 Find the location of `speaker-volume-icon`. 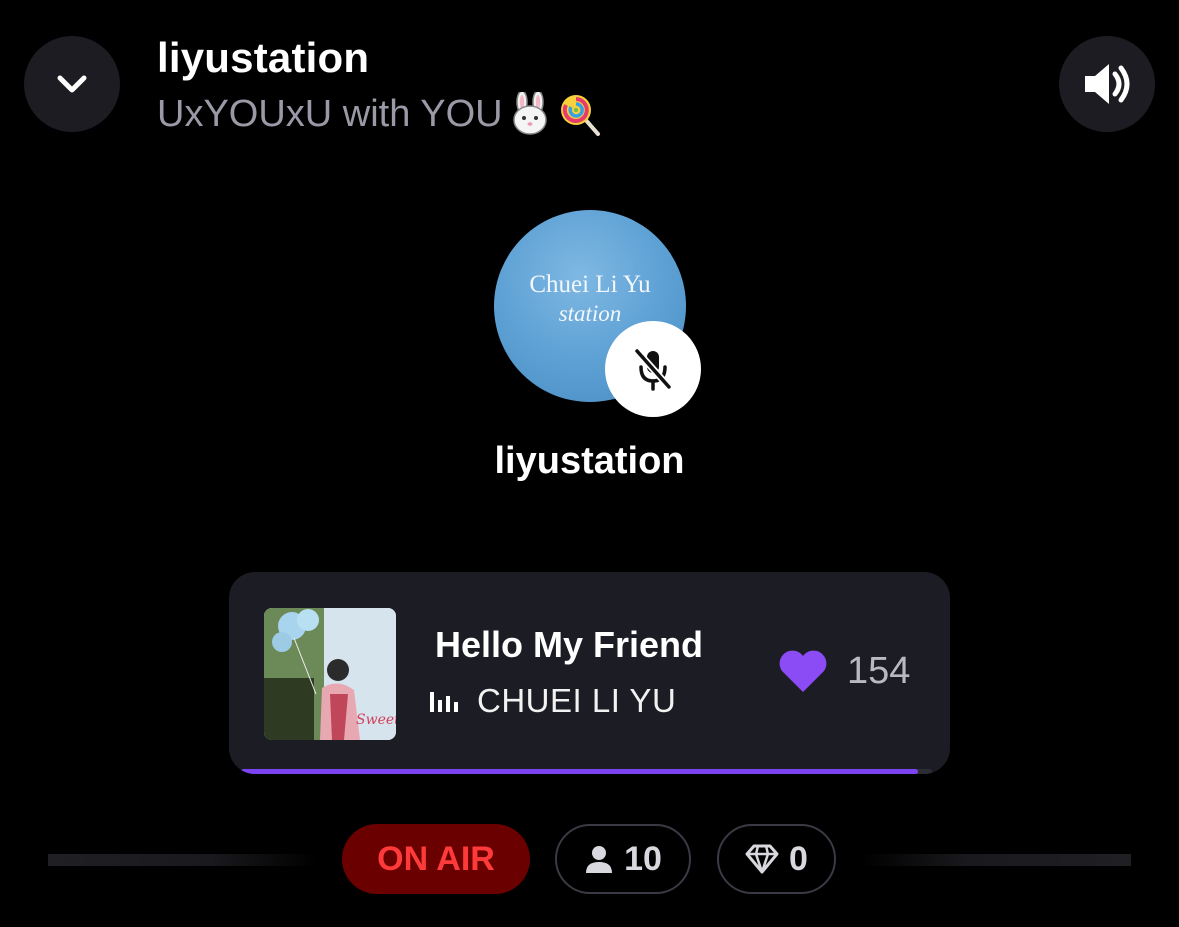

speaker-volume-icon is located at coordinates (1107, 84).